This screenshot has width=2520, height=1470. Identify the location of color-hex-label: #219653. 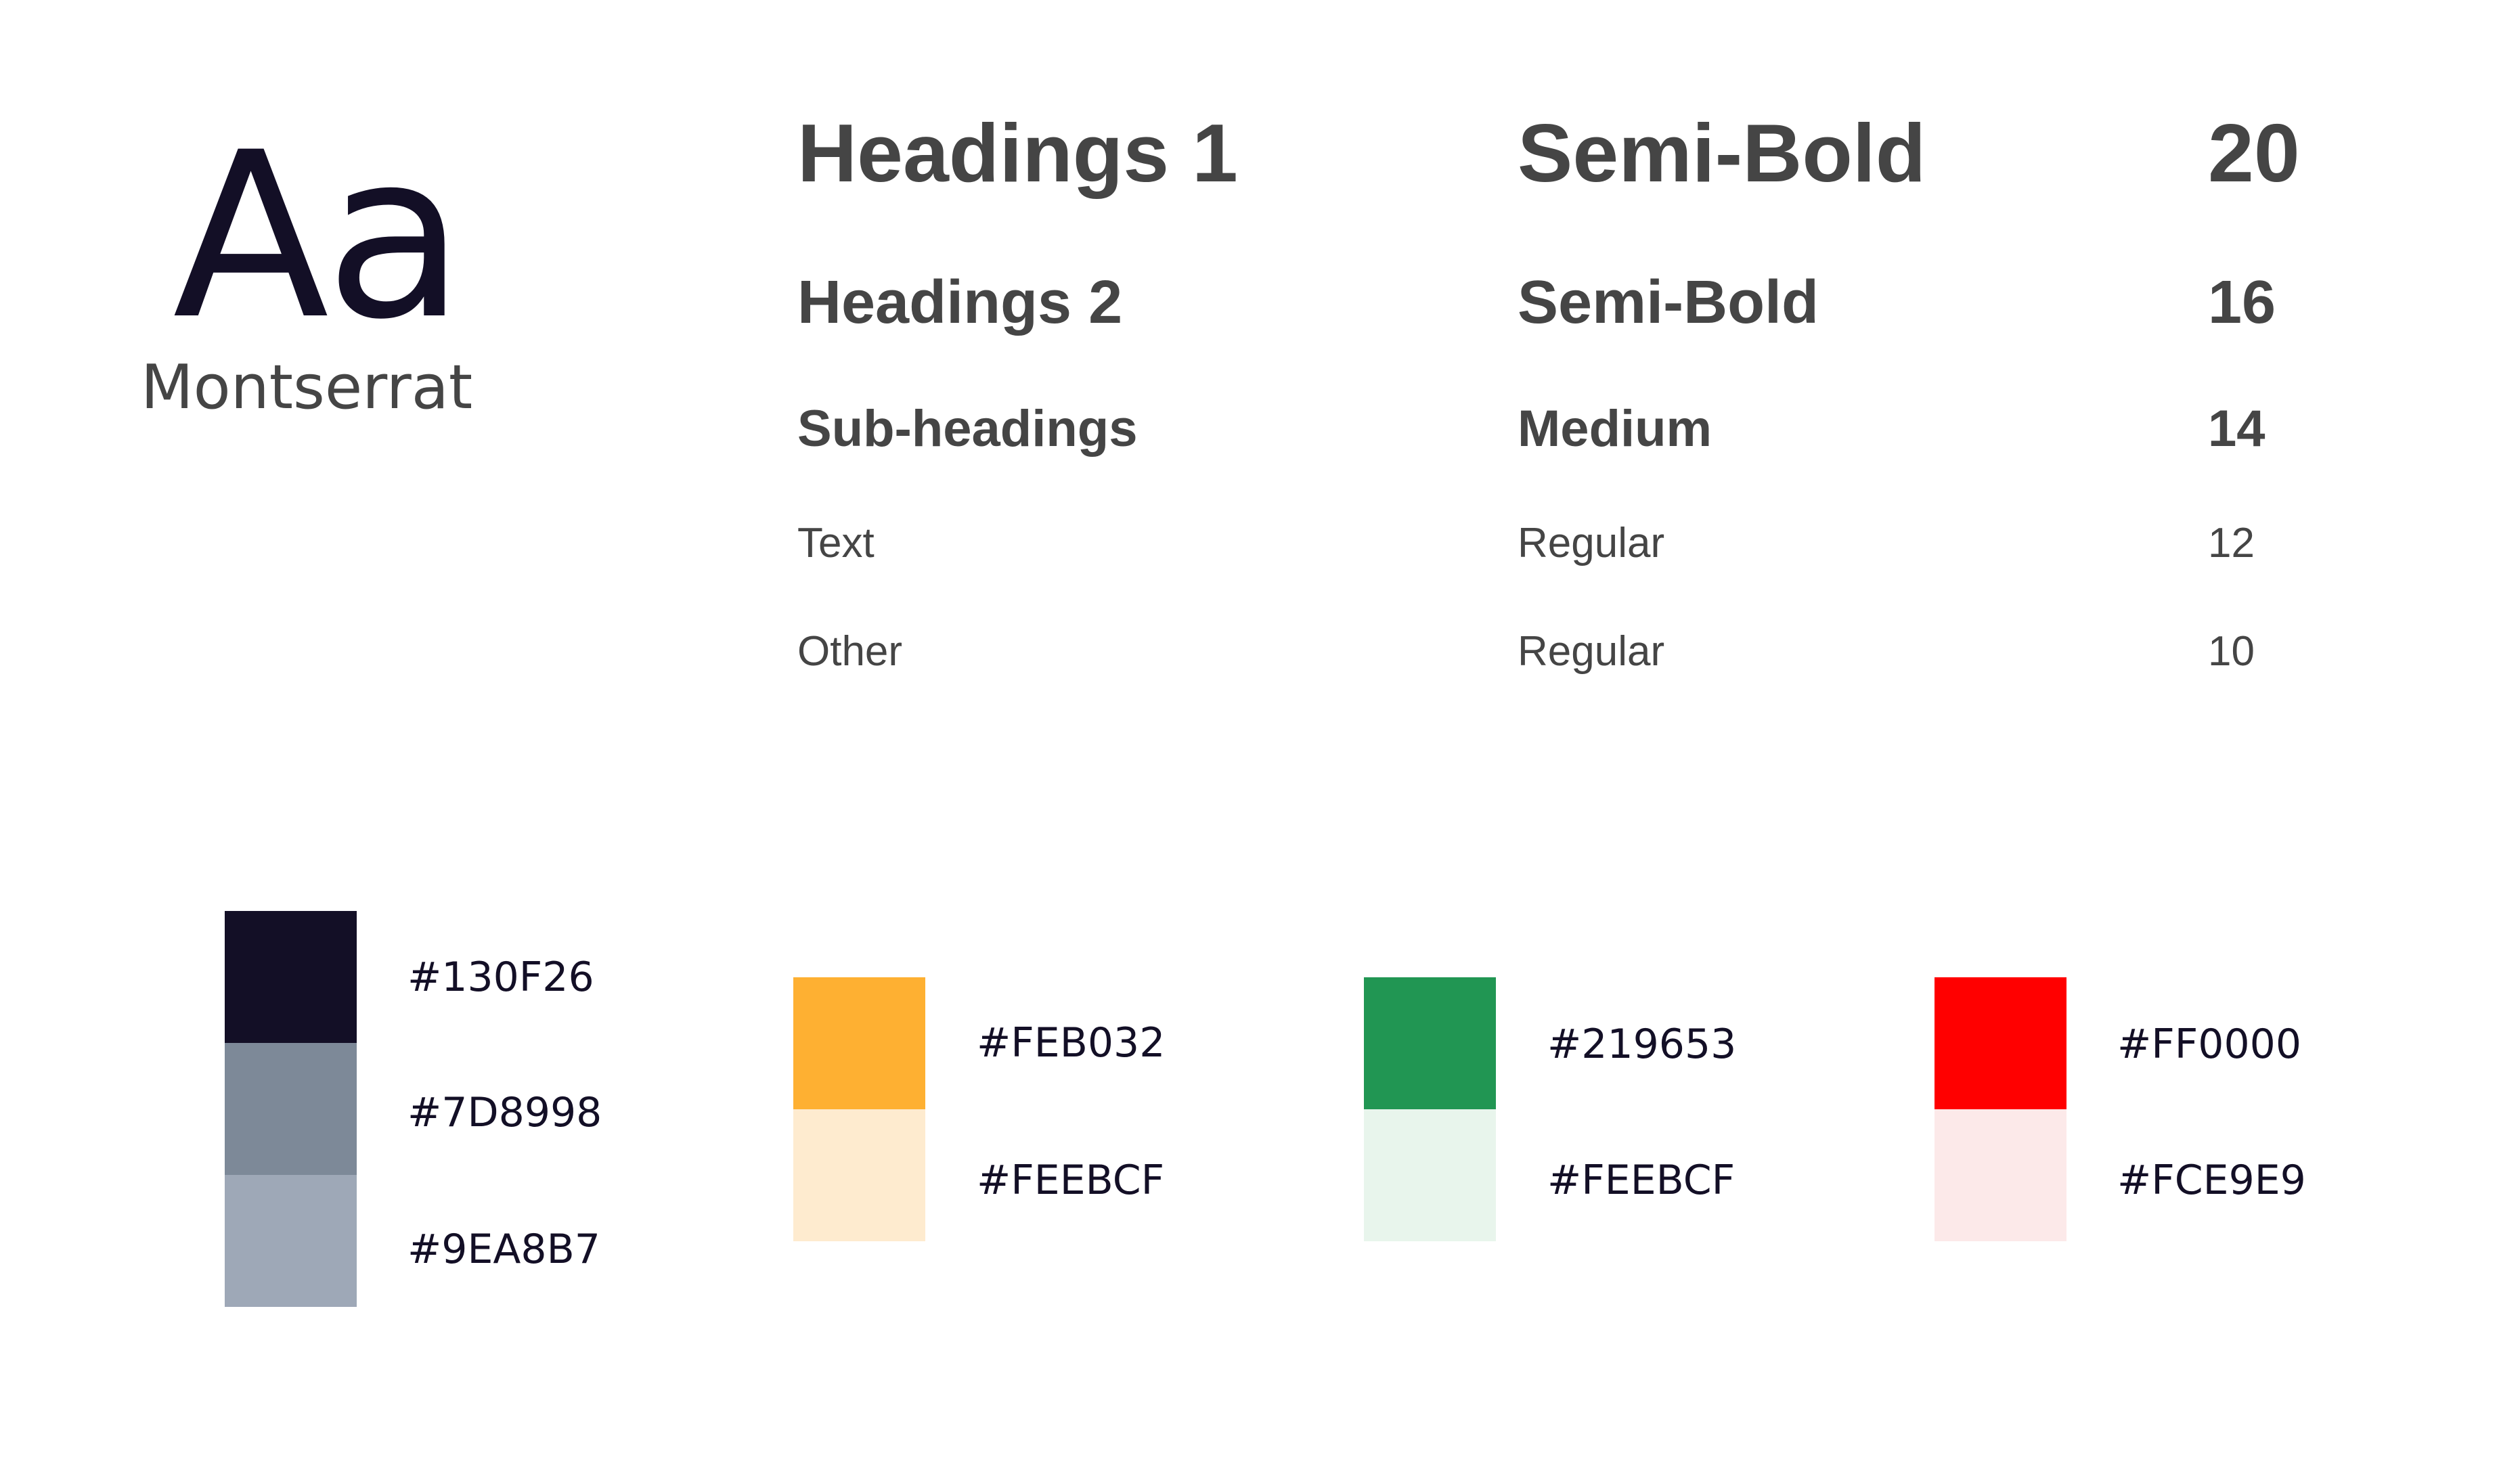
(1642, 1044).